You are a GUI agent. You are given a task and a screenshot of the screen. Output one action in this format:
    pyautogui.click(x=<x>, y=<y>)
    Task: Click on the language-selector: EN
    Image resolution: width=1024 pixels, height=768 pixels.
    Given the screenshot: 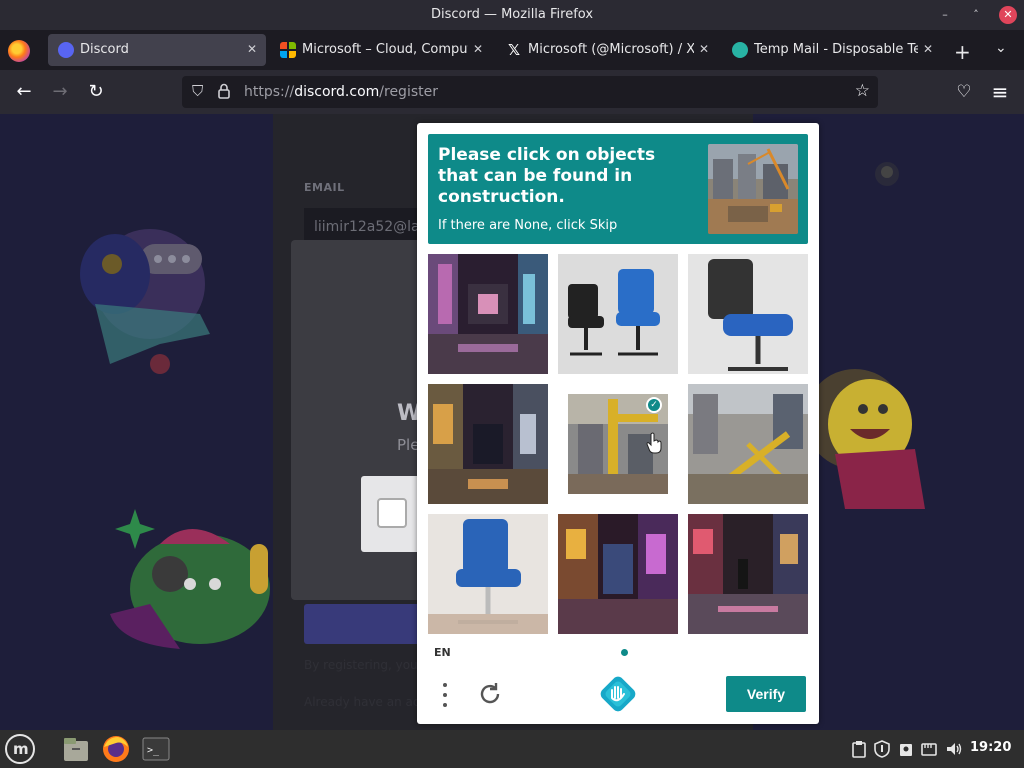 What is the action you would take?
    pyautogui.click(x=442, y=652)
    